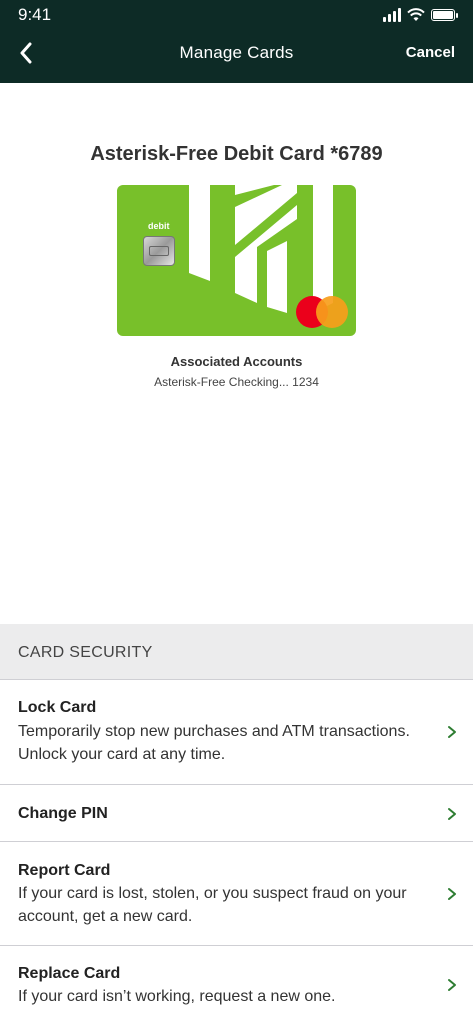 The width and height of the screenshot is (473, 1024). What do you see at coordinates (322, 312) in the screenshot?
I see `mastercard-logo-icon` at bounding box center [322, 312].